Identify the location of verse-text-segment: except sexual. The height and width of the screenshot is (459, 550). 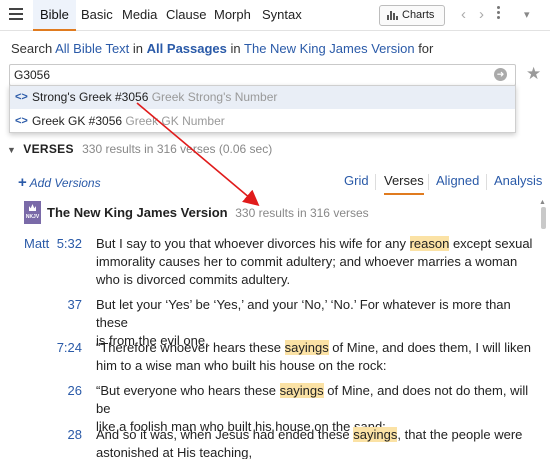
(491, 243).